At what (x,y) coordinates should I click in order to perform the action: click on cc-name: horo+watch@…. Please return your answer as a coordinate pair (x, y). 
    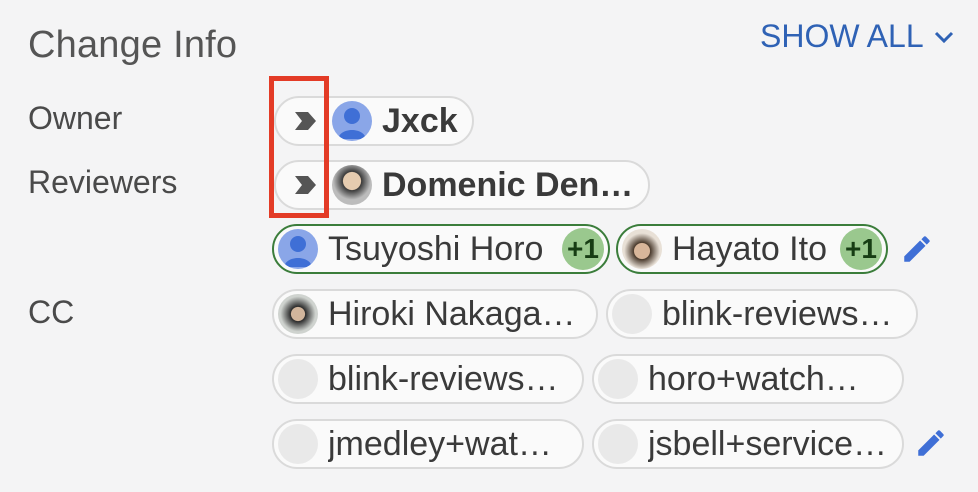
    Looking at the image, I should click on (768, 378).